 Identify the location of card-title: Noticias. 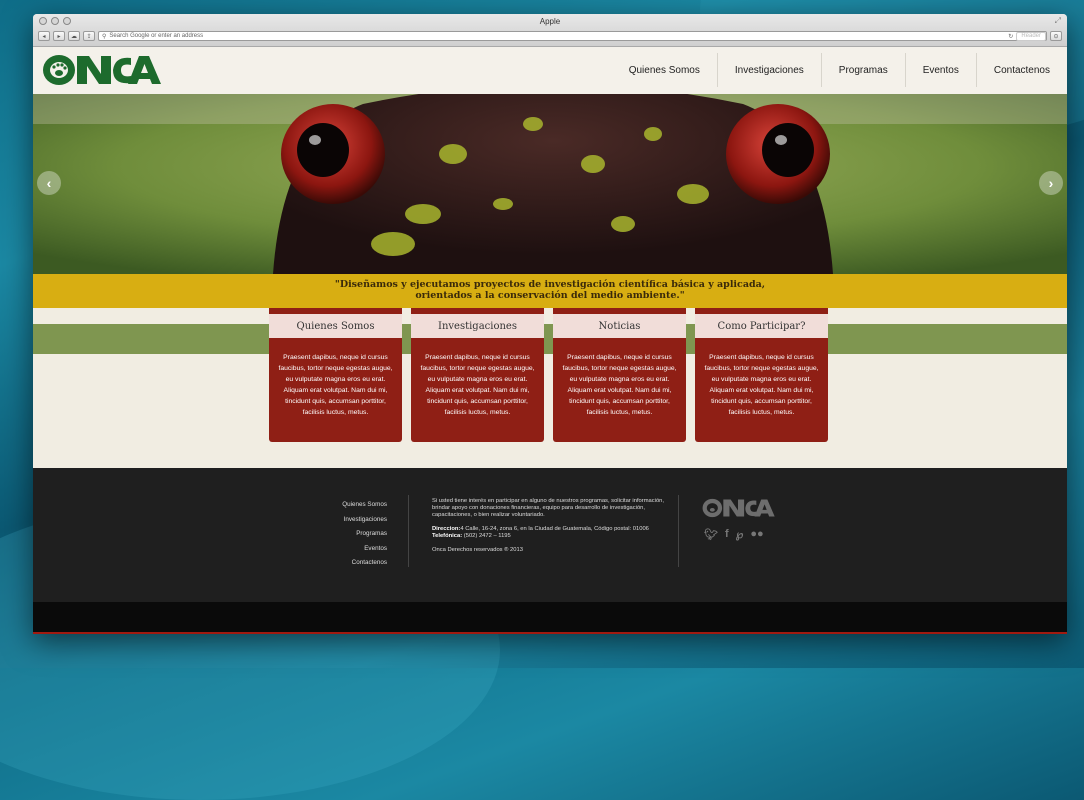
(619, 323).